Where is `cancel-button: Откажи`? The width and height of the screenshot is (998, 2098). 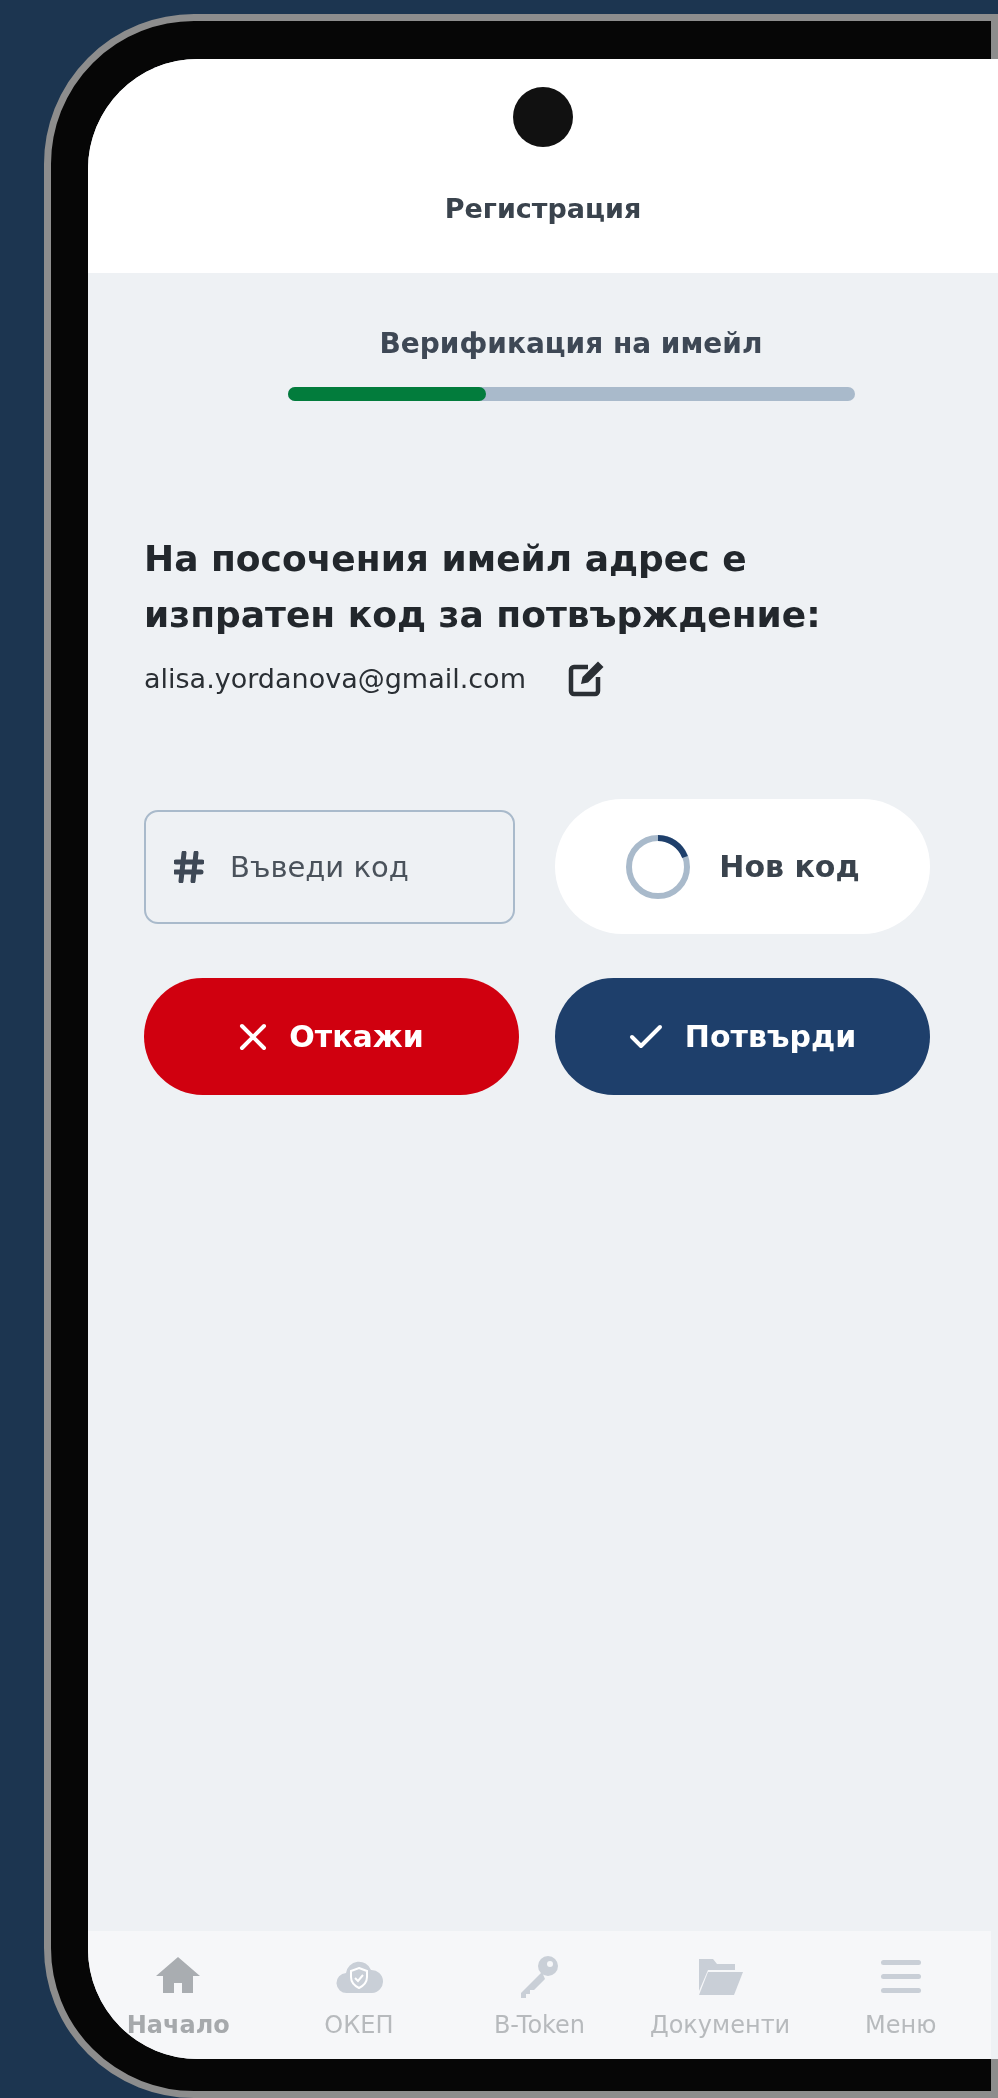
cancel-button: Откажи is located at coordinates (331, 1037).